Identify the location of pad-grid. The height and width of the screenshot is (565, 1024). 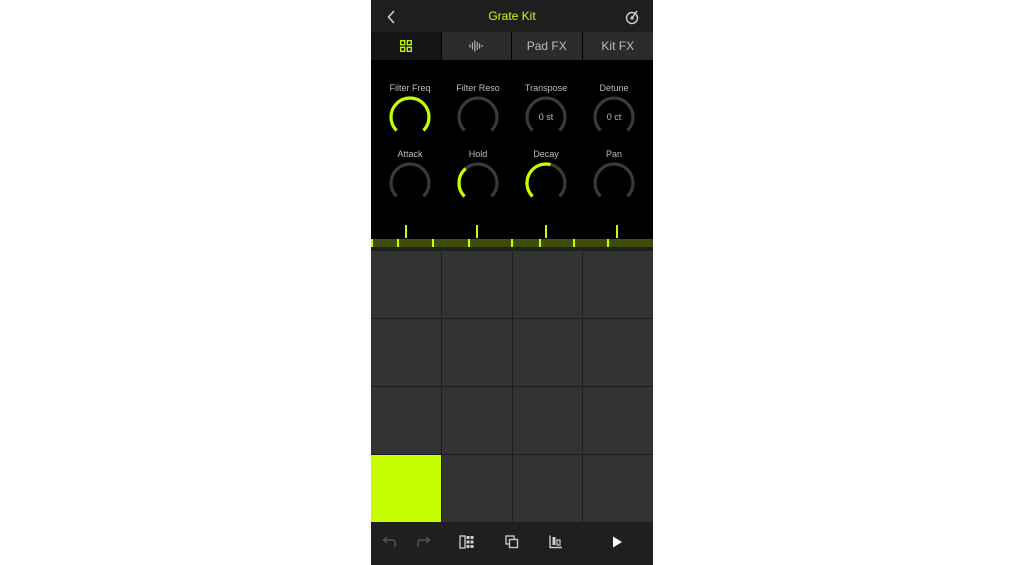
(512, 386).